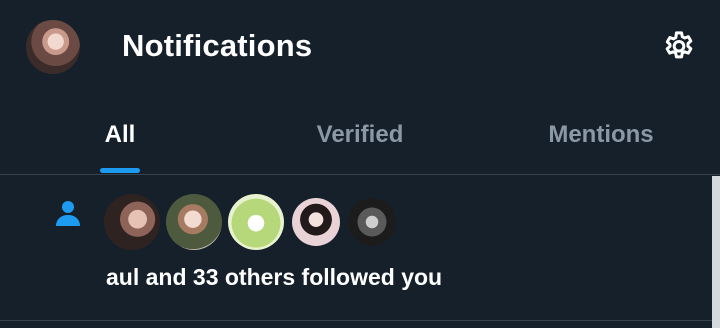 The height and width of the screenshot is (328, 720). I want to click on tab-mentions: Mentions, so click(601, 135).